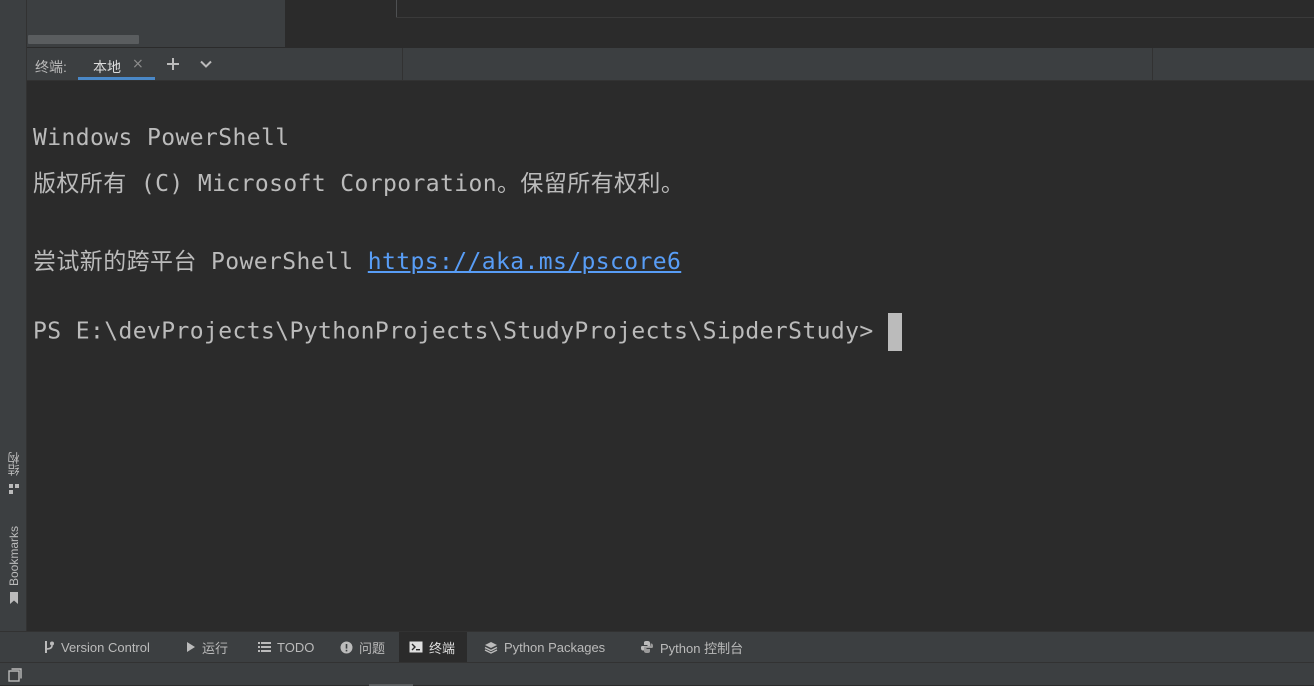 This screenshot has height=686, width=1314. I want to click on terminal-text: 尝试新的跨平台 PowerShell, so click(200, 262).